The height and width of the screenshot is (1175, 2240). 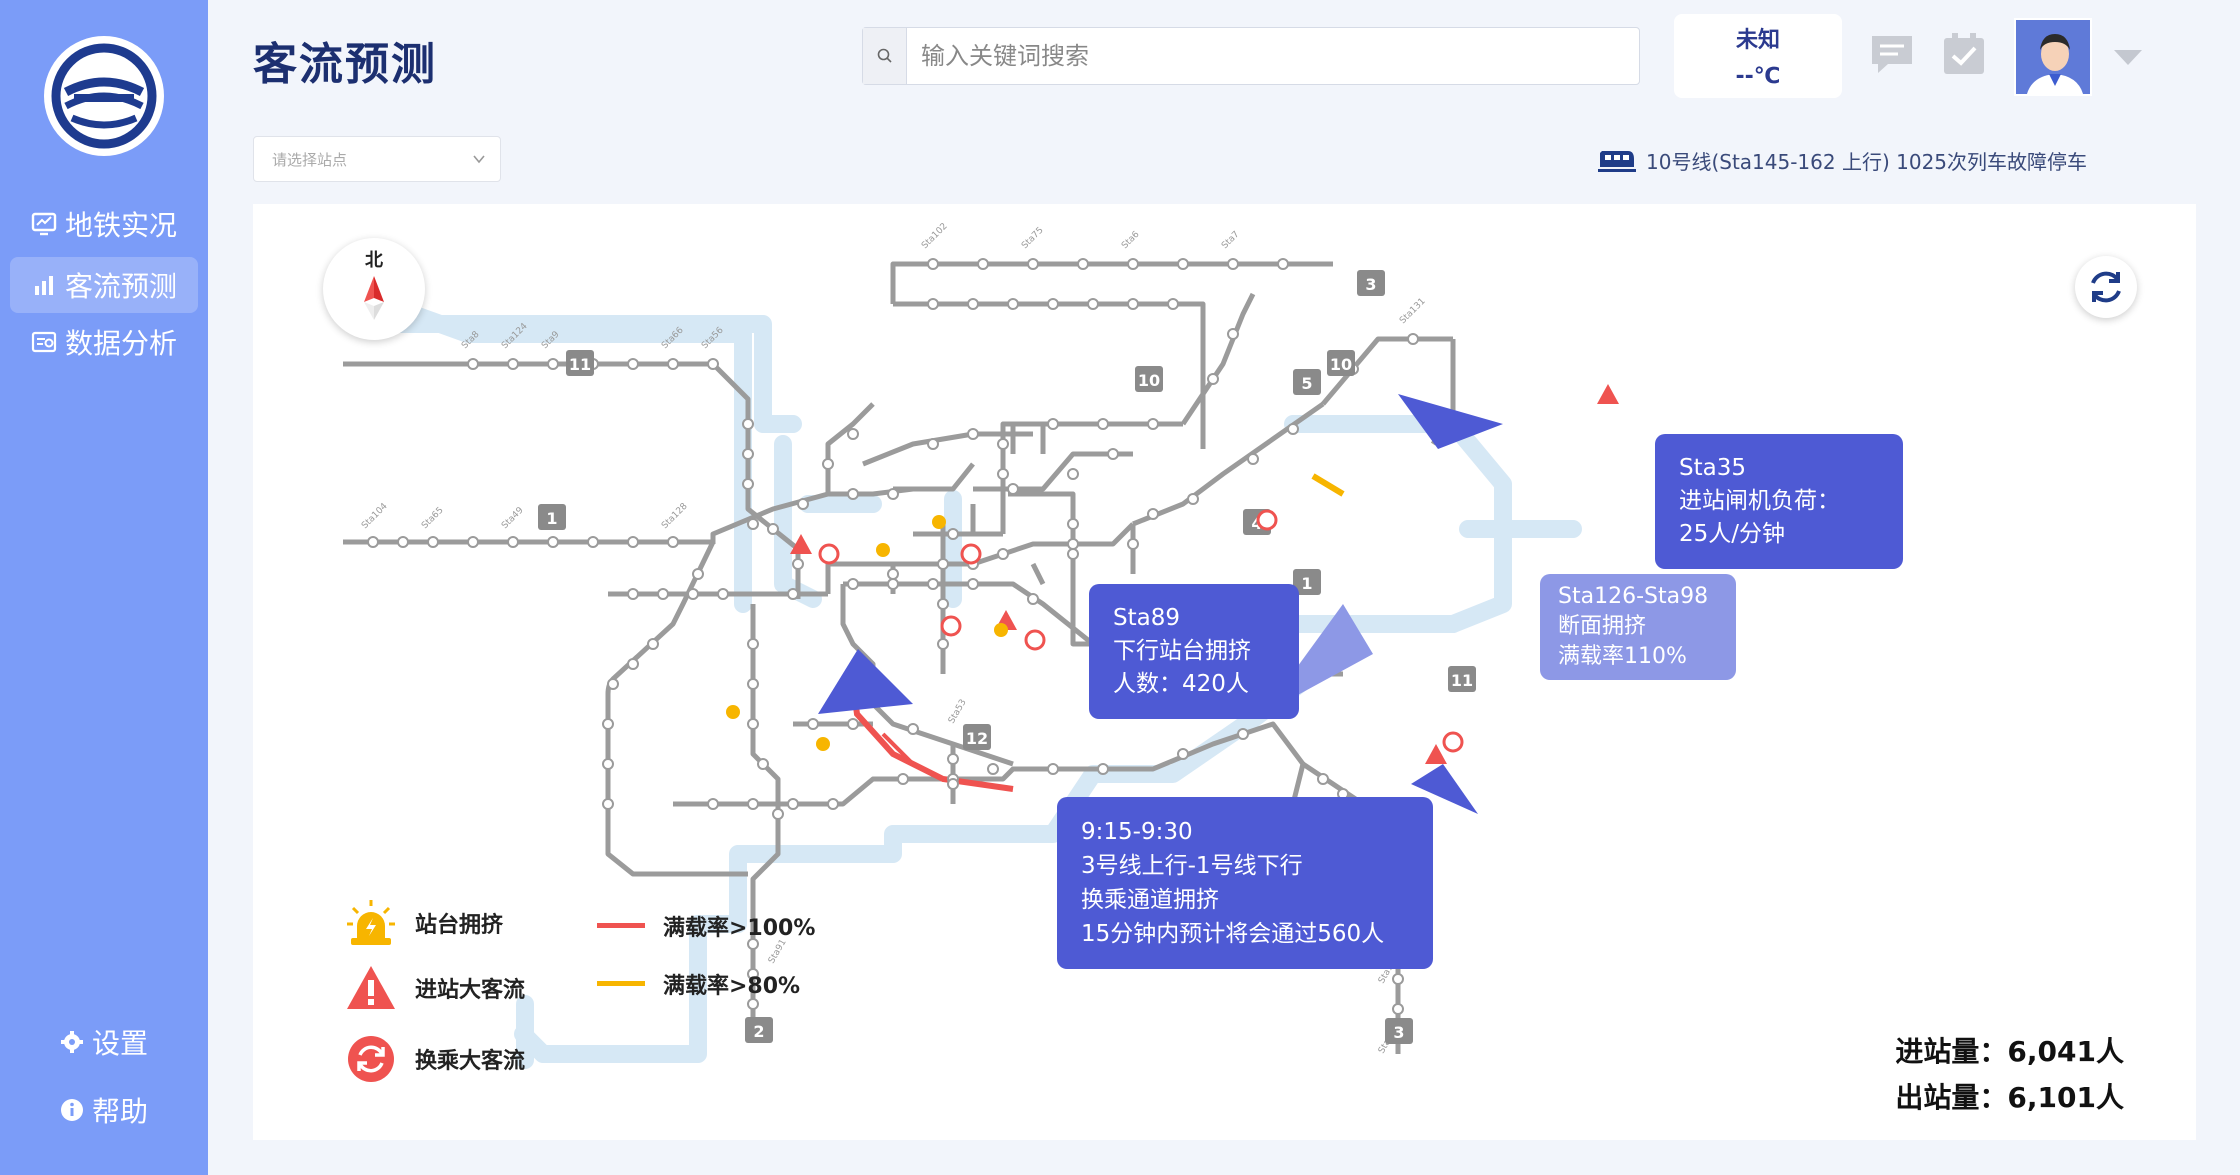 What do you see at coordinates (958, 712) in the screenshot?
I see `svg-text: Sta53` at bounding box center [958, 712].